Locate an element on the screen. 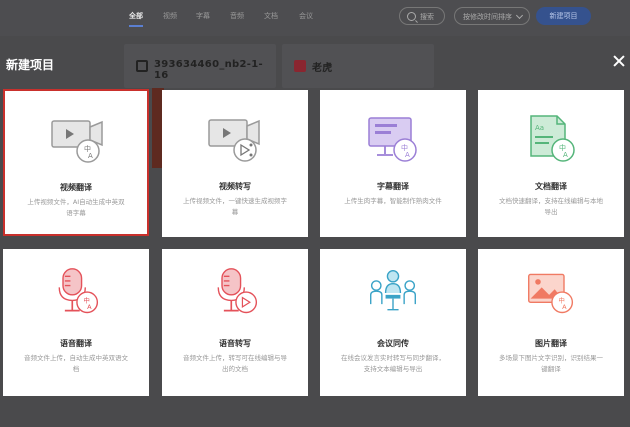 The width and height of the screenshot is (630, 427). card-image-translate: 中 A 图片翻译 多场景下图片文字识别，识别结果一键翻译 is located at coordinates (551, 322).